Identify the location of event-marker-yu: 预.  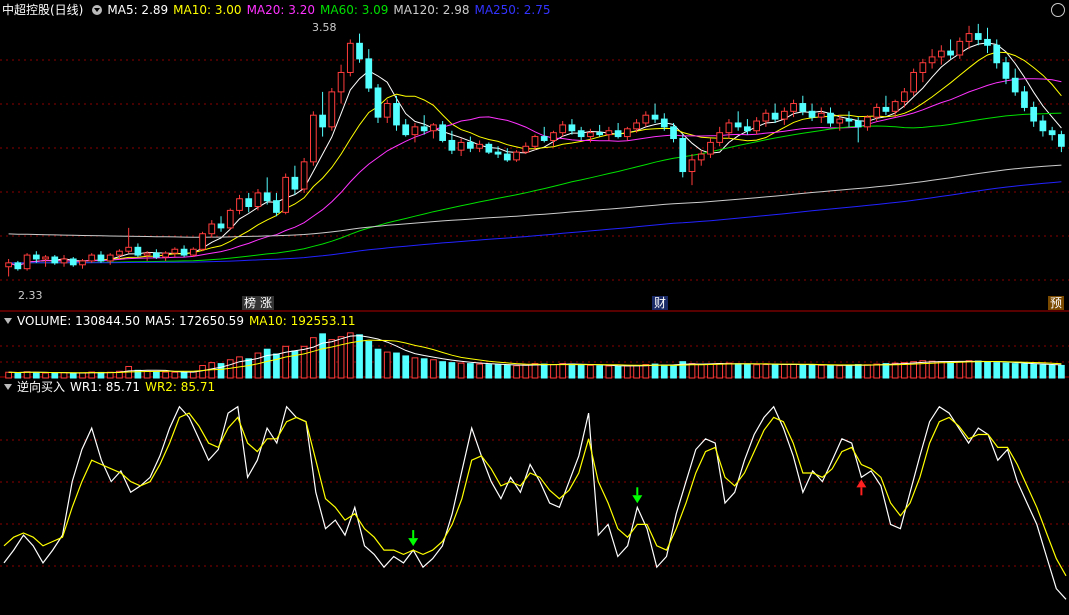
(1056, 303).